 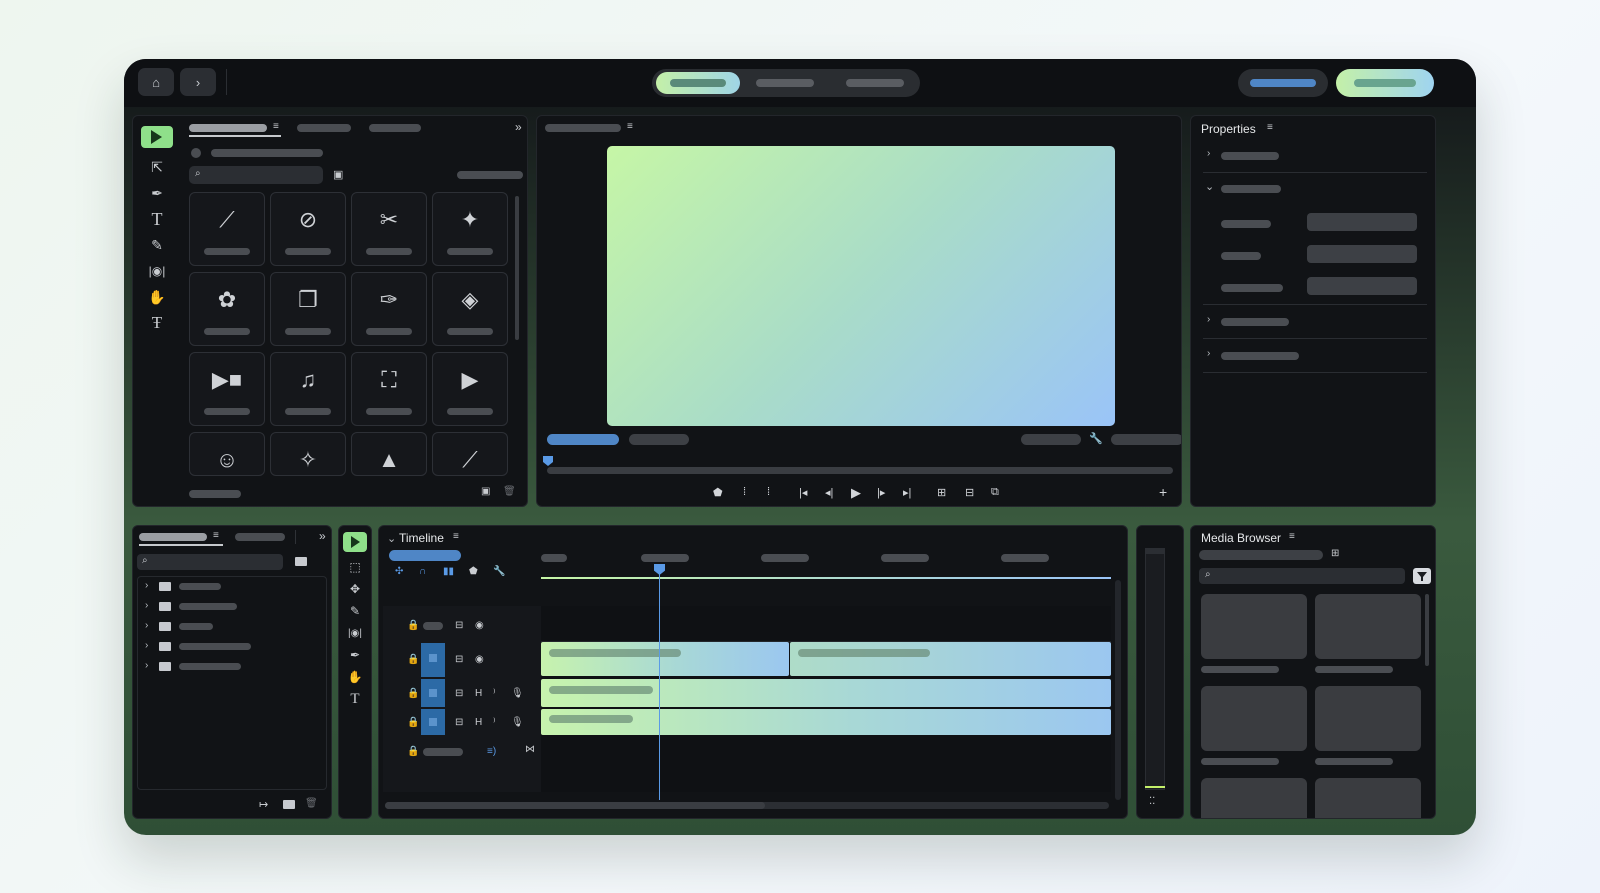 What do you see at coordinates (157, 323) in the screenshot?
I see `vertical-text-tool-icon: Ŧ` at bounding box center [157, 323].